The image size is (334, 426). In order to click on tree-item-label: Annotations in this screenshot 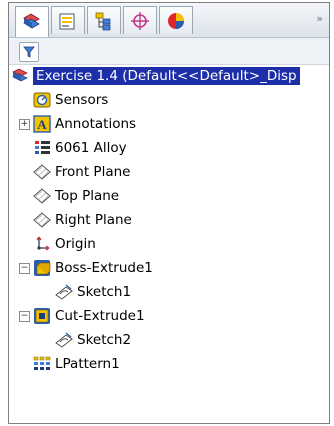, I will do `click(96, 124)`.